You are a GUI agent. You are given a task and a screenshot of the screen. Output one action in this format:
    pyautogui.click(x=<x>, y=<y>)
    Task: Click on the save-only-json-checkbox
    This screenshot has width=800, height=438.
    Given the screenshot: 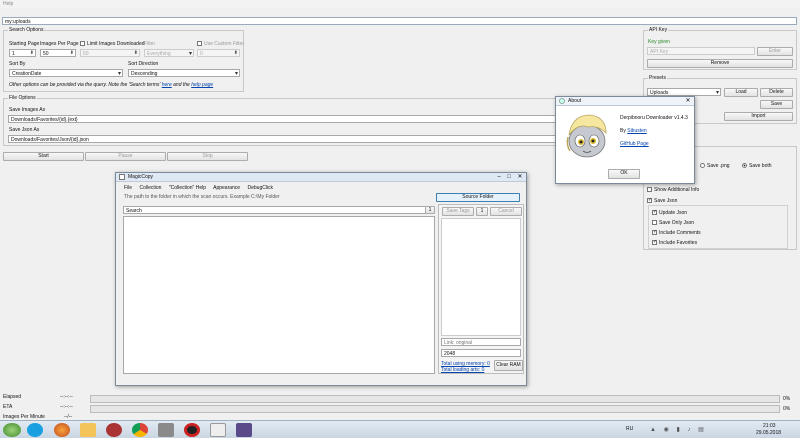 What is the action you would take?
    pyautogui.click(x=654, y=222)
    